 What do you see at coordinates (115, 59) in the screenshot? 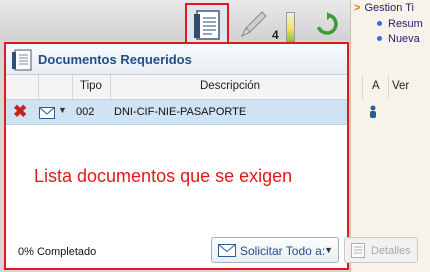
I see `dialog-title: Documentos Requeridos` at bounding box center [115, 59].